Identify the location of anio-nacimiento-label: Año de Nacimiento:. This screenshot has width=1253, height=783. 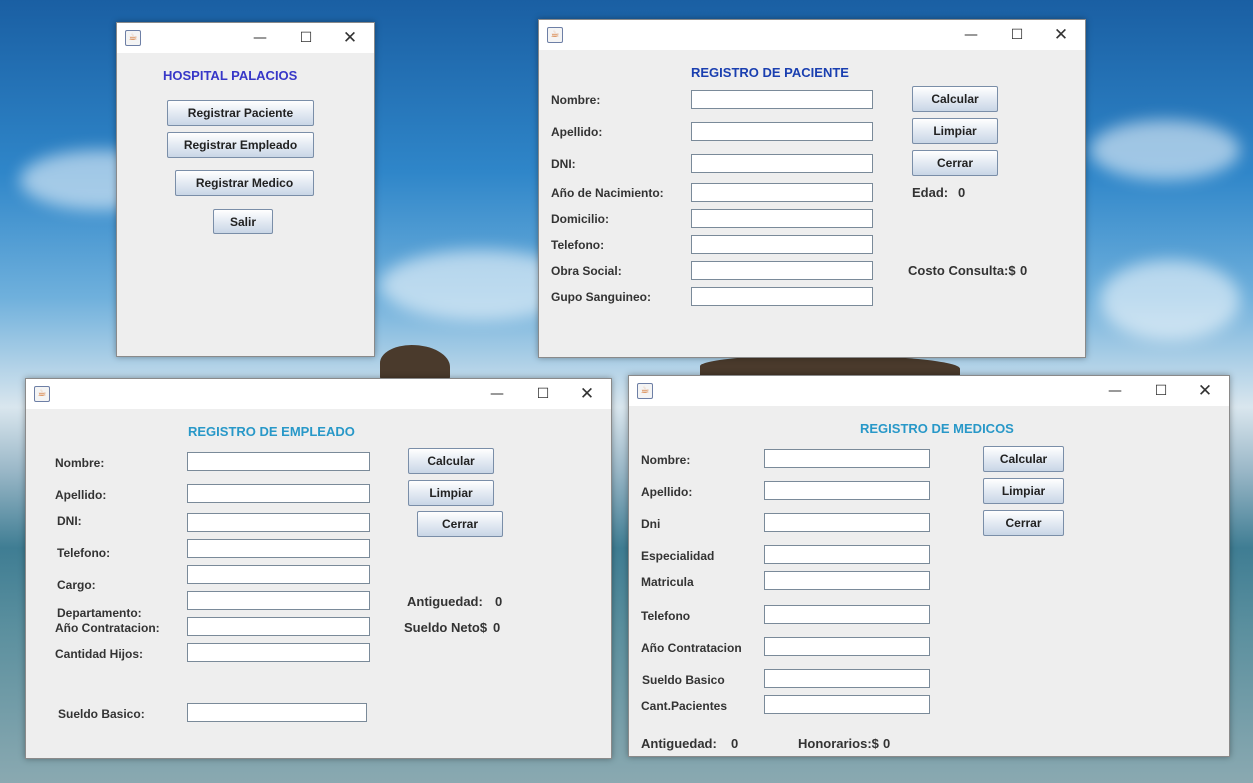
(607, 193).